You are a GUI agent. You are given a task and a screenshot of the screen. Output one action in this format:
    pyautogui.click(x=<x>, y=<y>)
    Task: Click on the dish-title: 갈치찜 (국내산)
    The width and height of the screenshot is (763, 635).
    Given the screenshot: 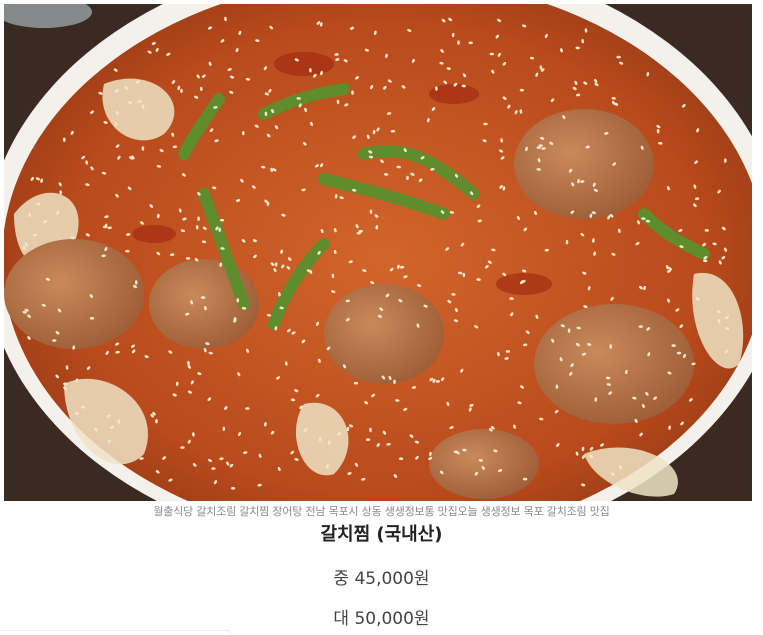 What is the action you would take?
    pyautogui.click(x=381, y=534)
    